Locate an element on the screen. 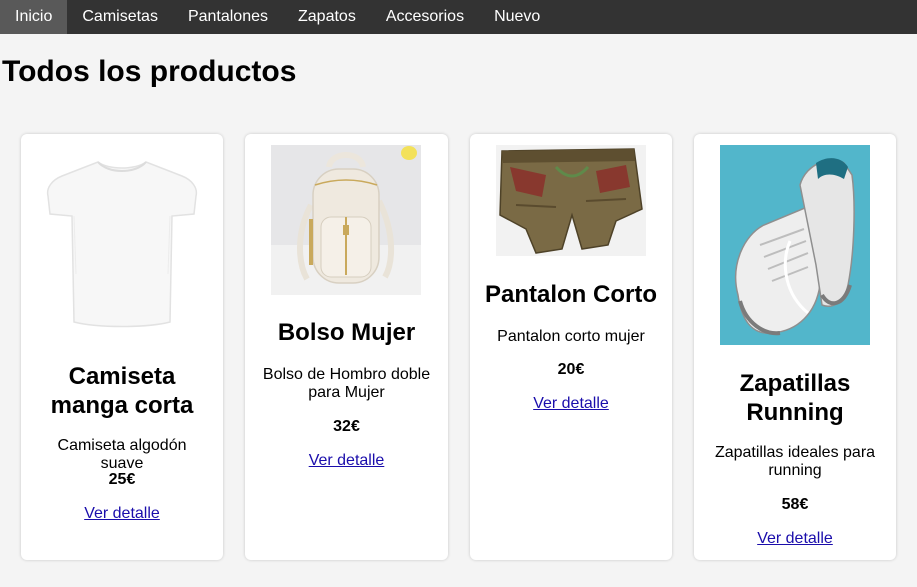 The width and height of the screenshot is (917, 587). product-name: Bolso Mujer is located at coordinates (346, 332).